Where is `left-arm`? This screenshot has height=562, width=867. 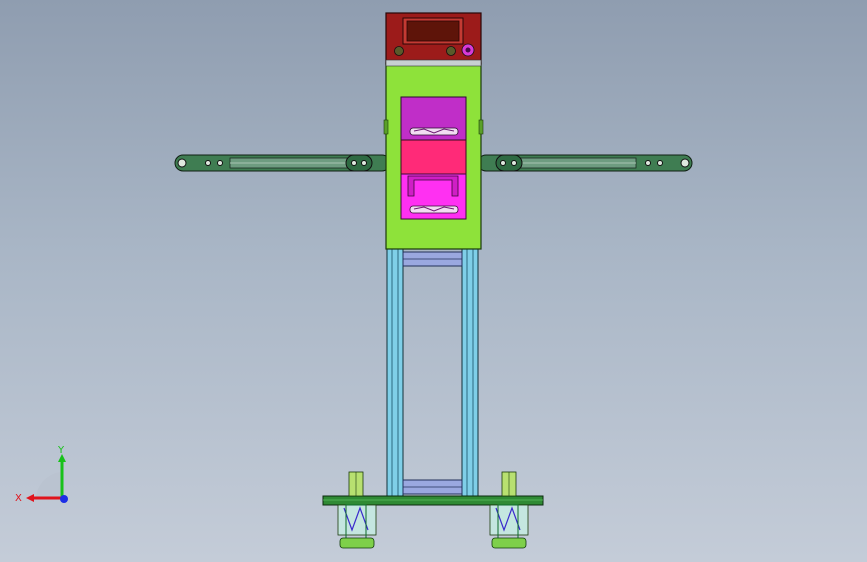
left-arm is located at coordinates (282, 163).